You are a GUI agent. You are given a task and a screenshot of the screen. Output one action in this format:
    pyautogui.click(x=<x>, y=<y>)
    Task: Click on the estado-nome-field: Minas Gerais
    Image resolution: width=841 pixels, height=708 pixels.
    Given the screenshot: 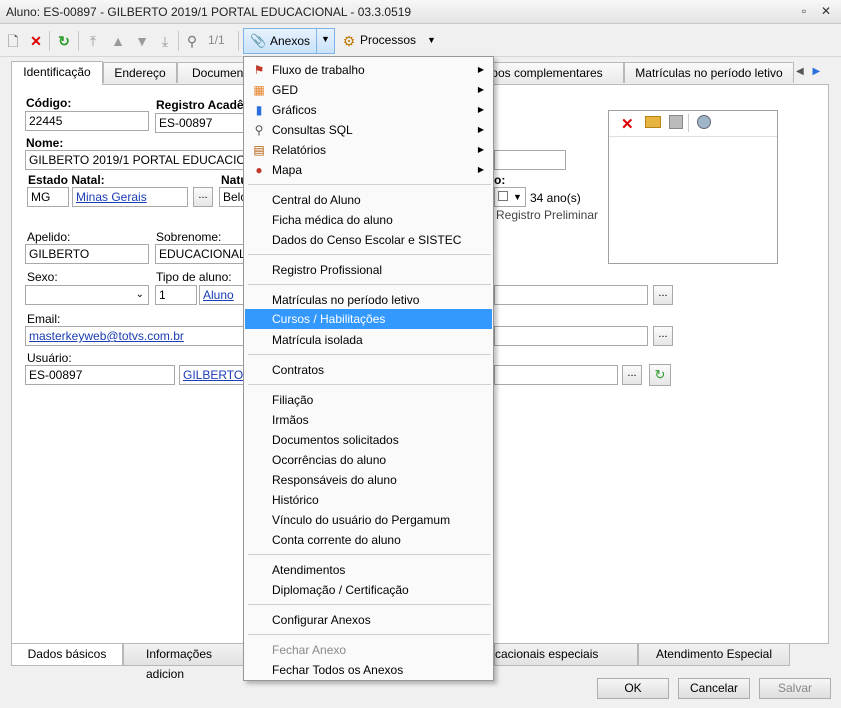 What is the action you would take?
    pyautogui.click(x=130, y=197)
    